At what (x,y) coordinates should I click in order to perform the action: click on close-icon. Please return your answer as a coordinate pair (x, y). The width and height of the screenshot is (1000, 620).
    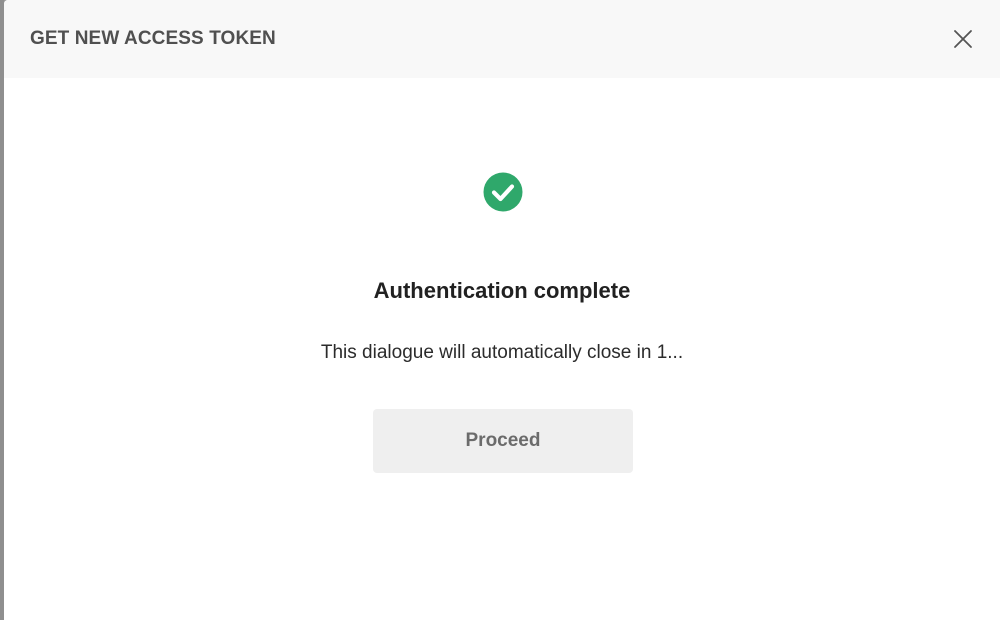
    Looking at the image, I should click on (963, 39).